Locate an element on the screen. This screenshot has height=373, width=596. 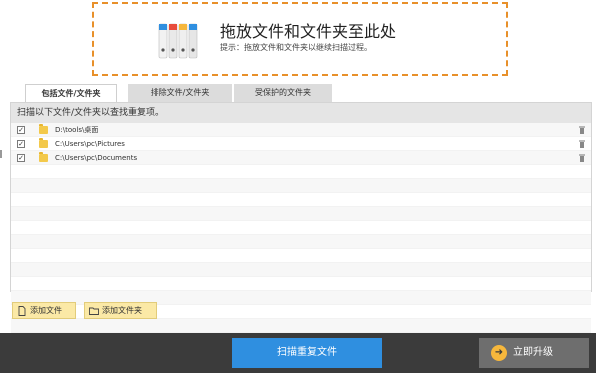
tab-protected: 受保护的文件夹 is located at coordinates (283, 93).